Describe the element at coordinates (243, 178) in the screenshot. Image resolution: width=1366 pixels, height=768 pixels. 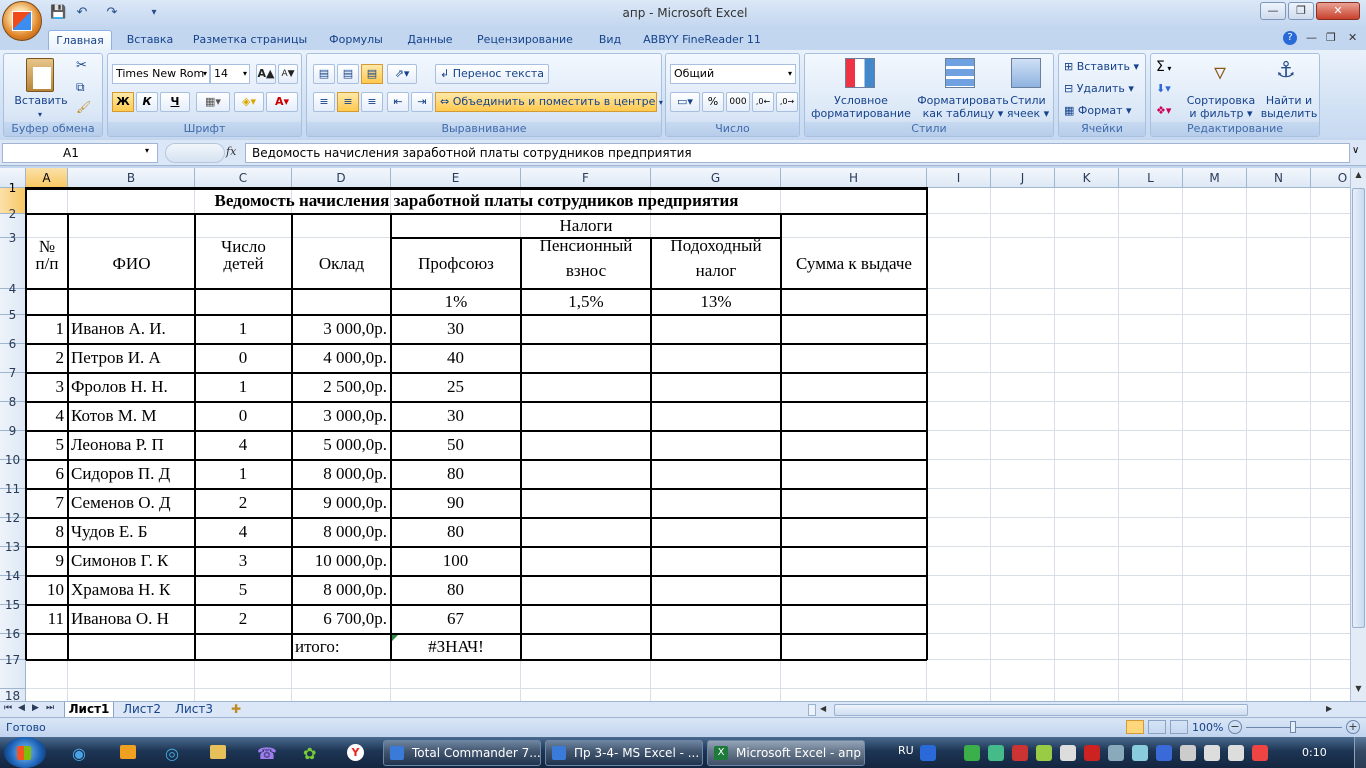
I see `column-header-c: C` at that location.